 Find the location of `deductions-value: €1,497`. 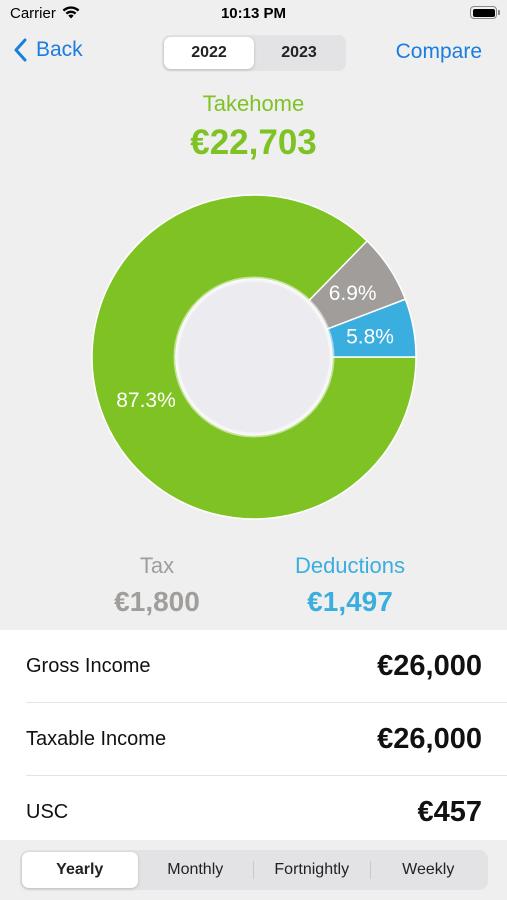

deductions-value: €1,497 is located at coordinates (350, 601).